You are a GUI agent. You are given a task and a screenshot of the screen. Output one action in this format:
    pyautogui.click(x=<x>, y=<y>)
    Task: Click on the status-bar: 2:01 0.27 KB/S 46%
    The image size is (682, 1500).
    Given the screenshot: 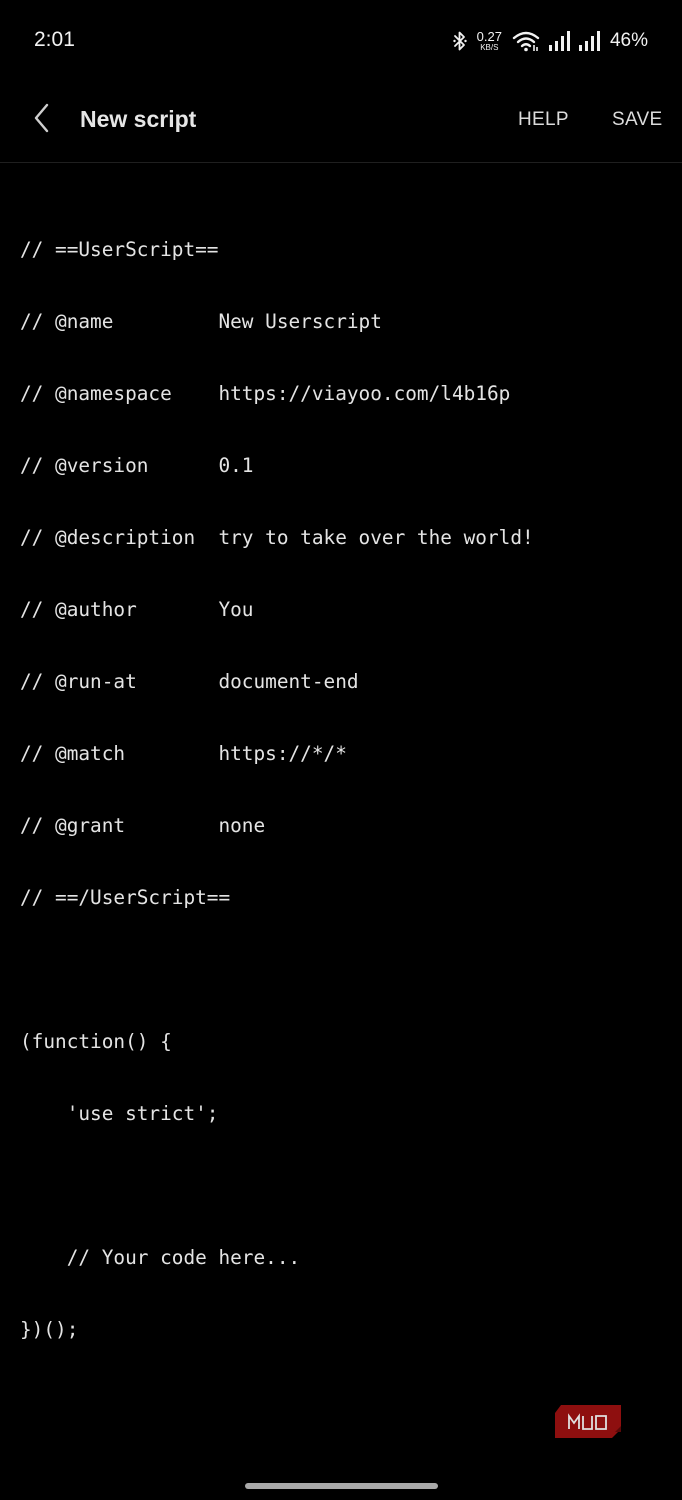 What is the action you would take?
    pyautogui.click(x=341, y=41)
    